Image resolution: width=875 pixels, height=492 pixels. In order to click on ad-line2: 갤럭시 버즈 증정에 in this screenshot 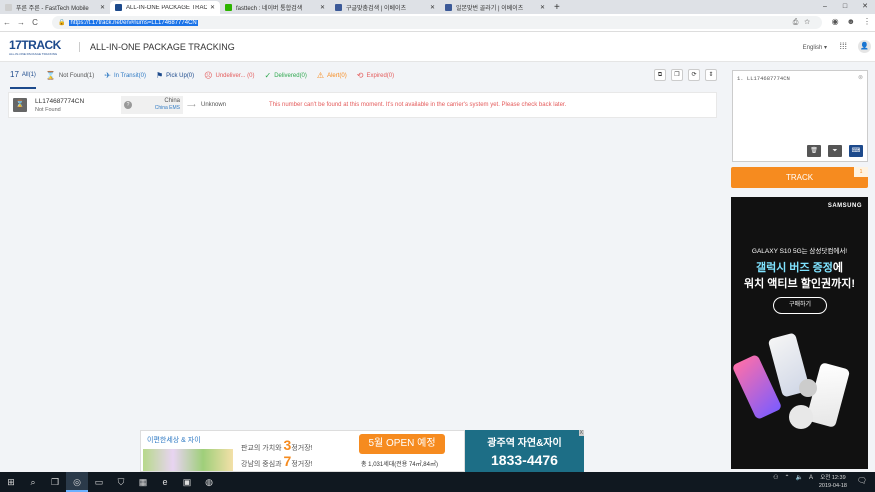, I will do `click(799, 268)`.